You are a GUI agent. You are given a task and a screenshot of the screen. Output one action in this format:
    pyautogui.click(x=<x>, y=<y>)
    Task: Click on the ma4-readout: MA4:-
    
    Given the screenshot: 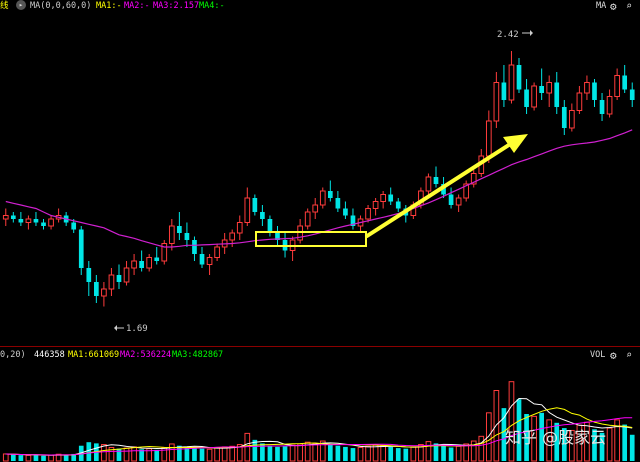 What is the action you would take?
    pyautogui.click(x=212, y=6)
    